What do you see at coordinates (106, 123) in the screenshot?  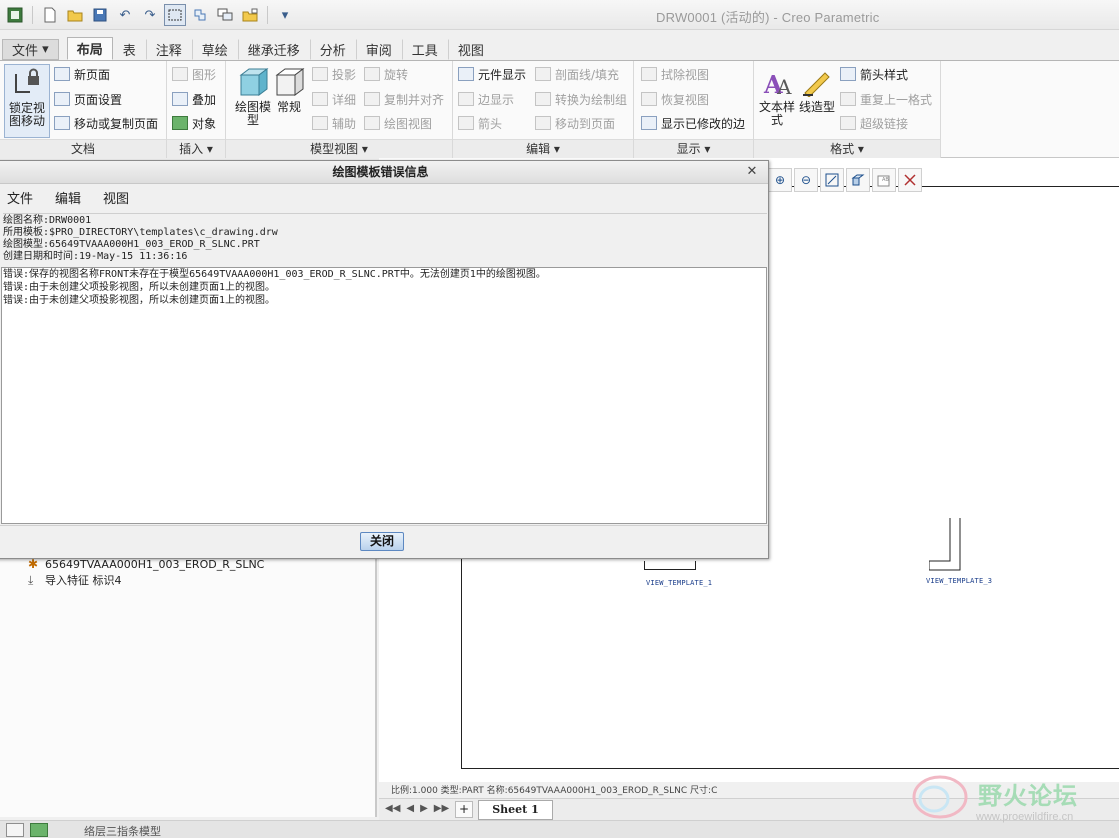 I see `move-copy-page-button: 移动或复制页面` at bounding box center [106, 123].